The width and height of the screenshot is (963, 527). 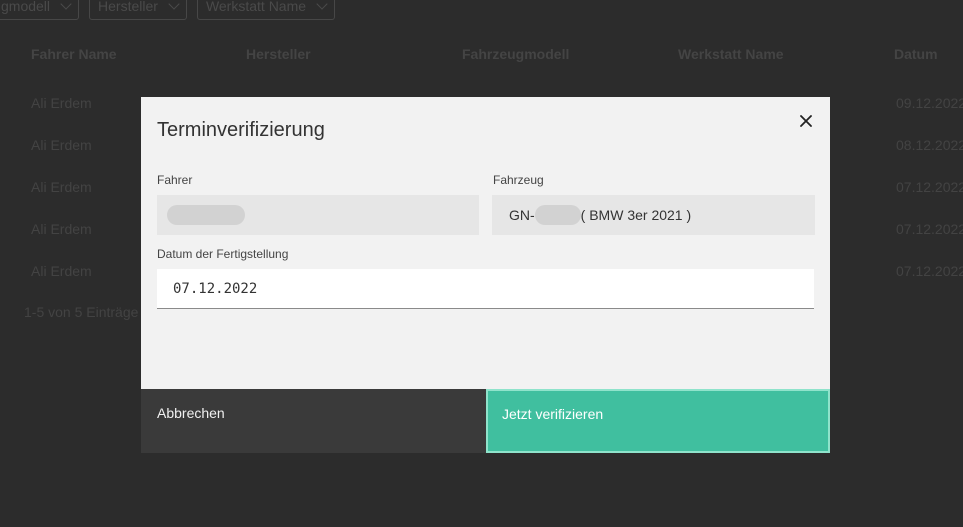 I want to click on column-header-fahrer-name: Fahrer Name, so click(x=74, y=54).